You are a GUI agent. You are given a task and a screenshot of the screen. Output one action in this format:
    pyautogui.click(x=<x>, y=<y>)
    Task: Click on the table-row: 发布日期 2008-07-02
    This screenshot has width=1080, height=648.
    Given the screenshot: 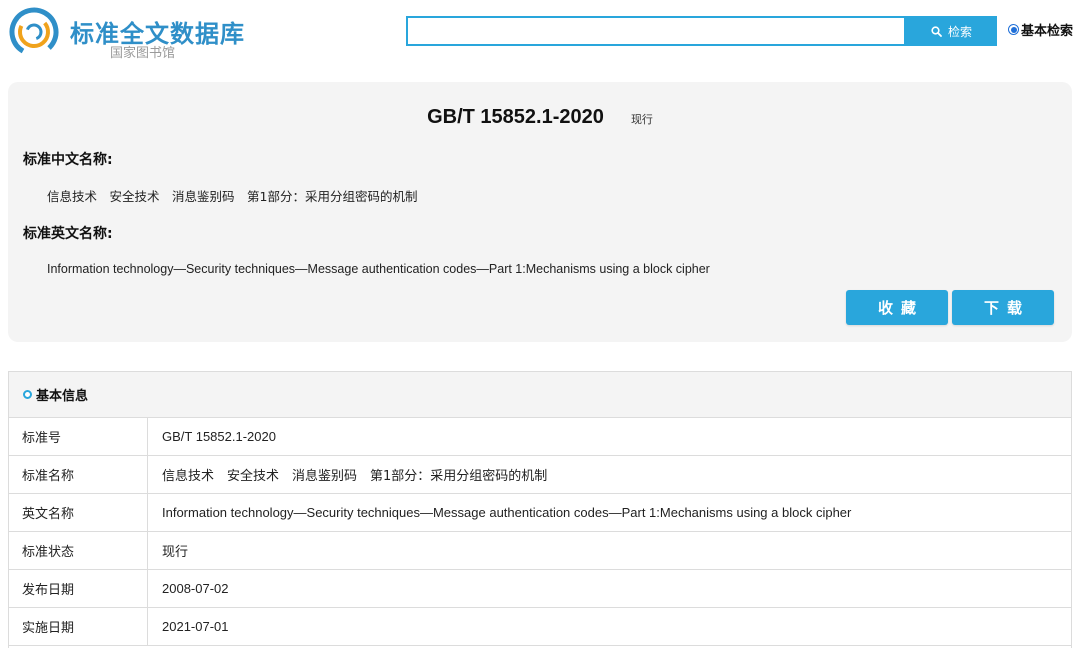 What is the action you would take?
    pyautogui.click(x=540, y=589)
    